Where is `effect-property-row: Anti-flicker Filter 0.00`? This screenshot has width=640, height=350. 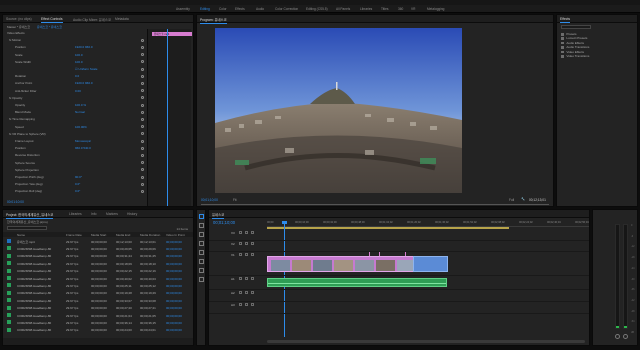
effect-property-row: Anti-flicker Filter 0.00 is located at coordinates (75, 91).